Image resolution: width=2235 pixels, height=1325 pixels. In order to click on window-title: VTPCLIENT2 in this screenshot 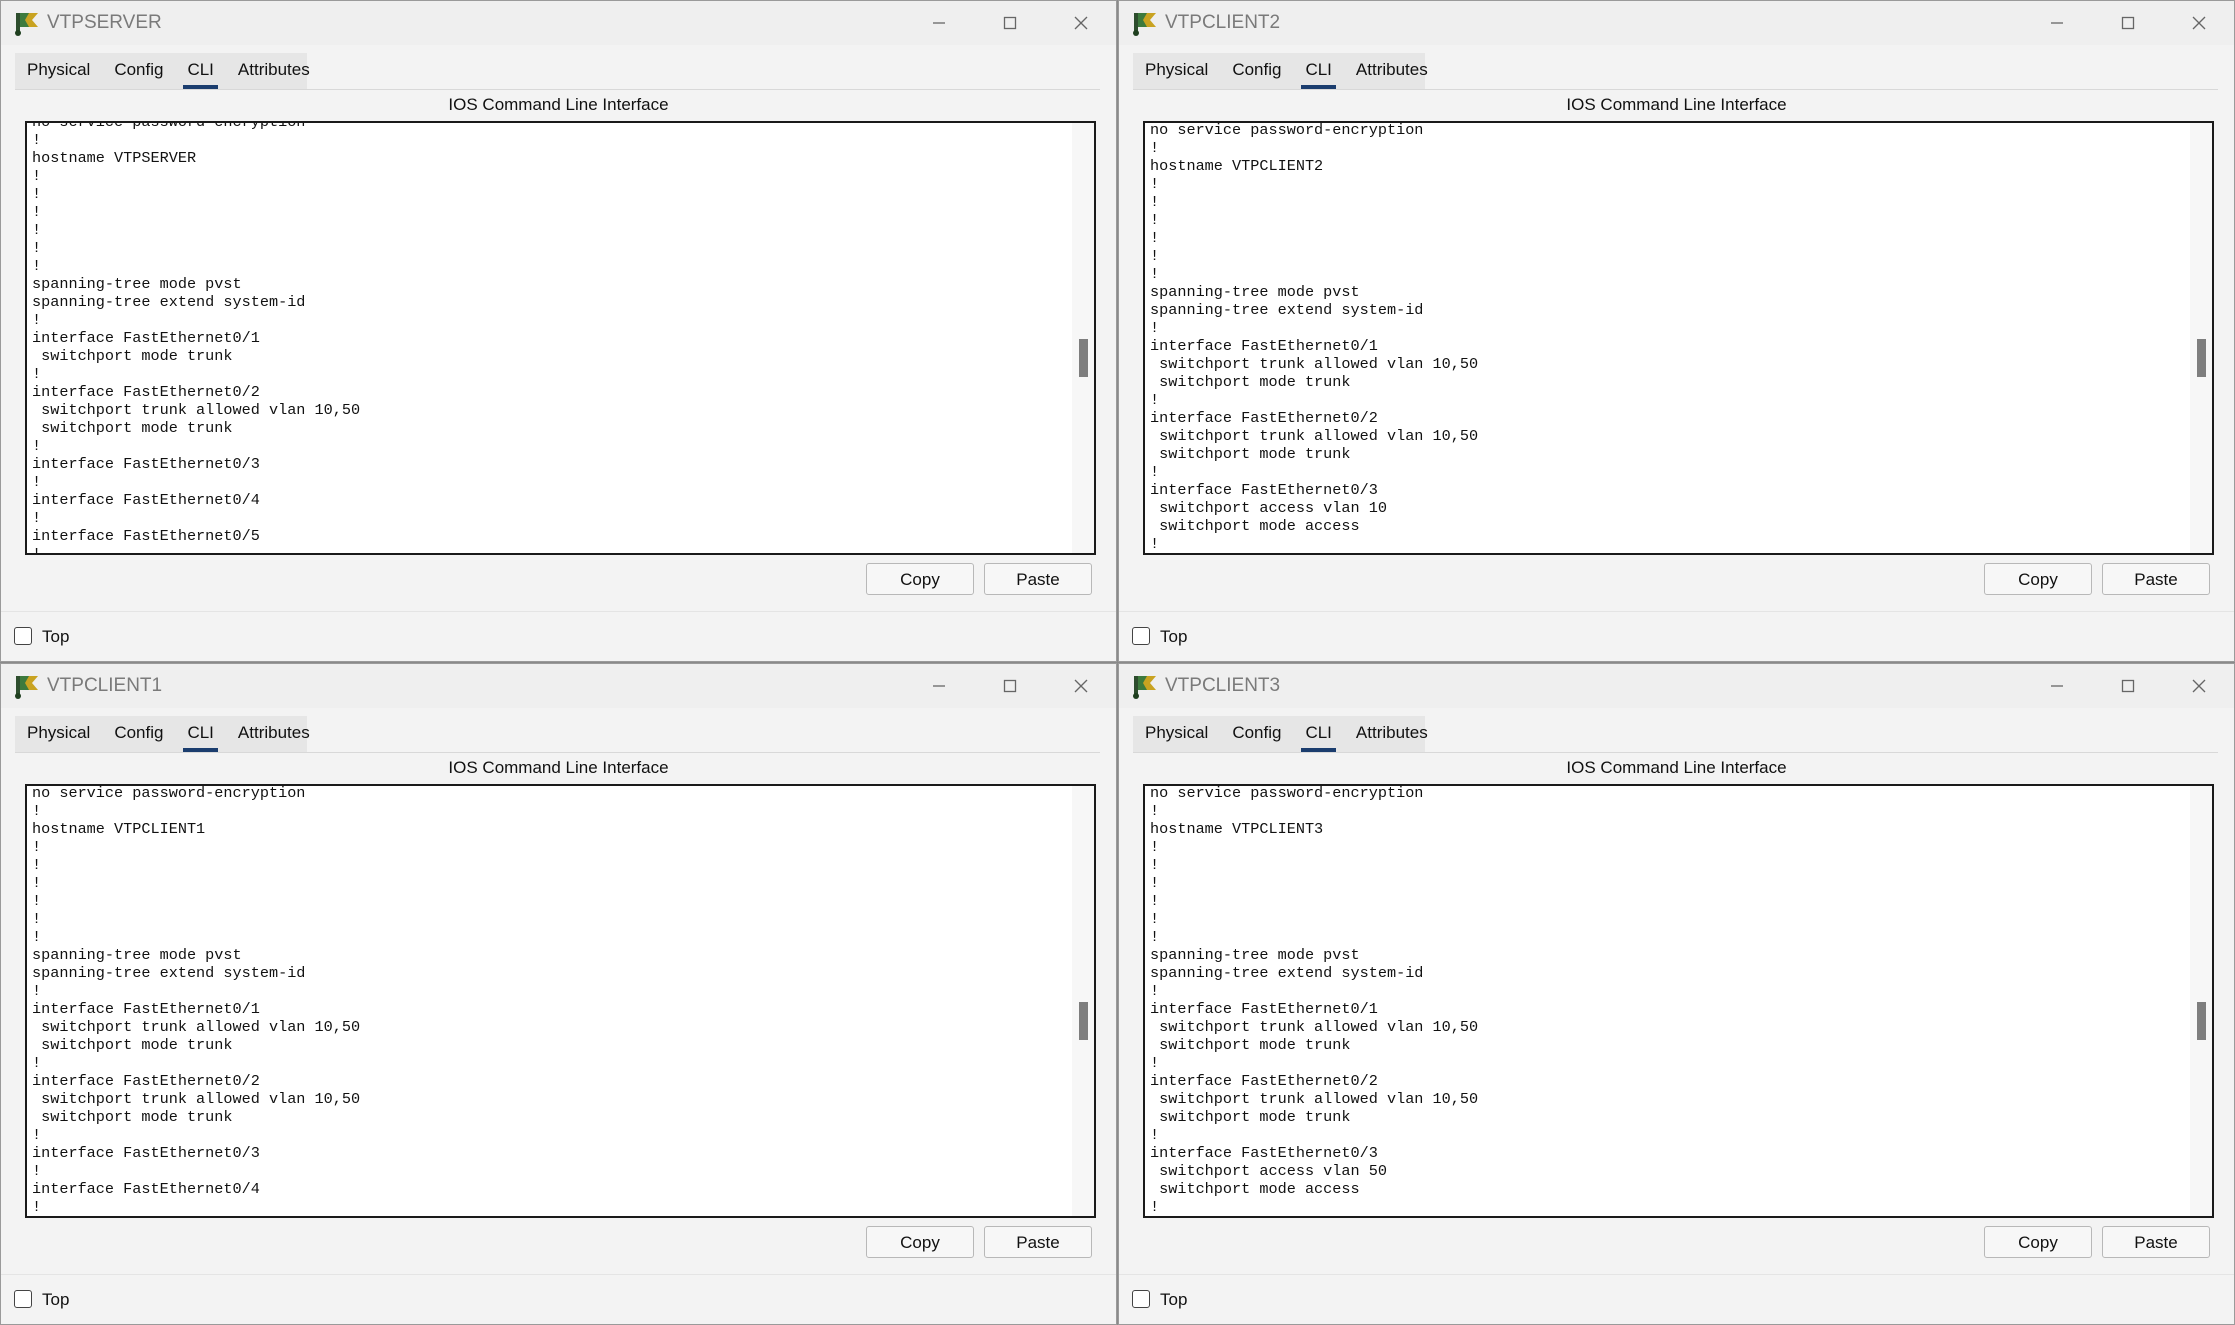, I will do `click(1223, 22)`.